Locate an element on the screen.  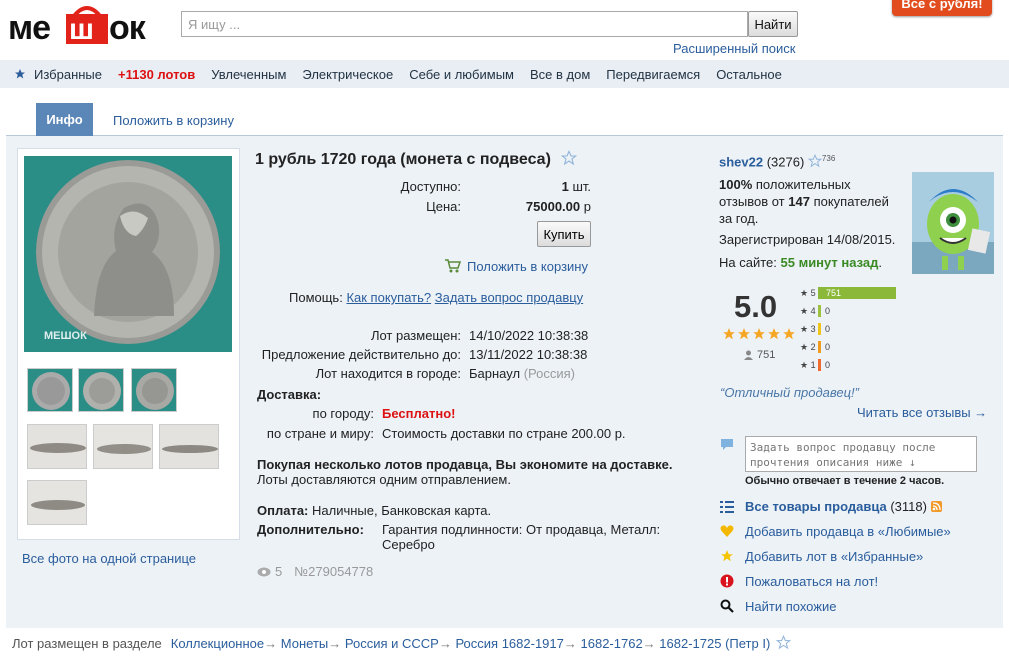
ask-question-field is located at coordinates (861, 454).